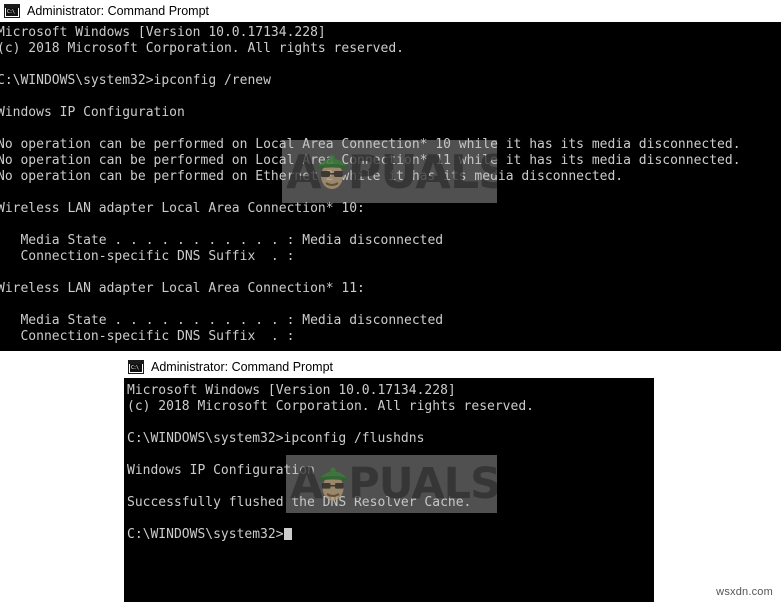 This screenshot has width=781, height=602. What do you see at coordinates (135, 80) in the screenshot?
I see `console-line: C:\WINDOWS\system32>ipconfig /renew` at bounding box center [135, 80].